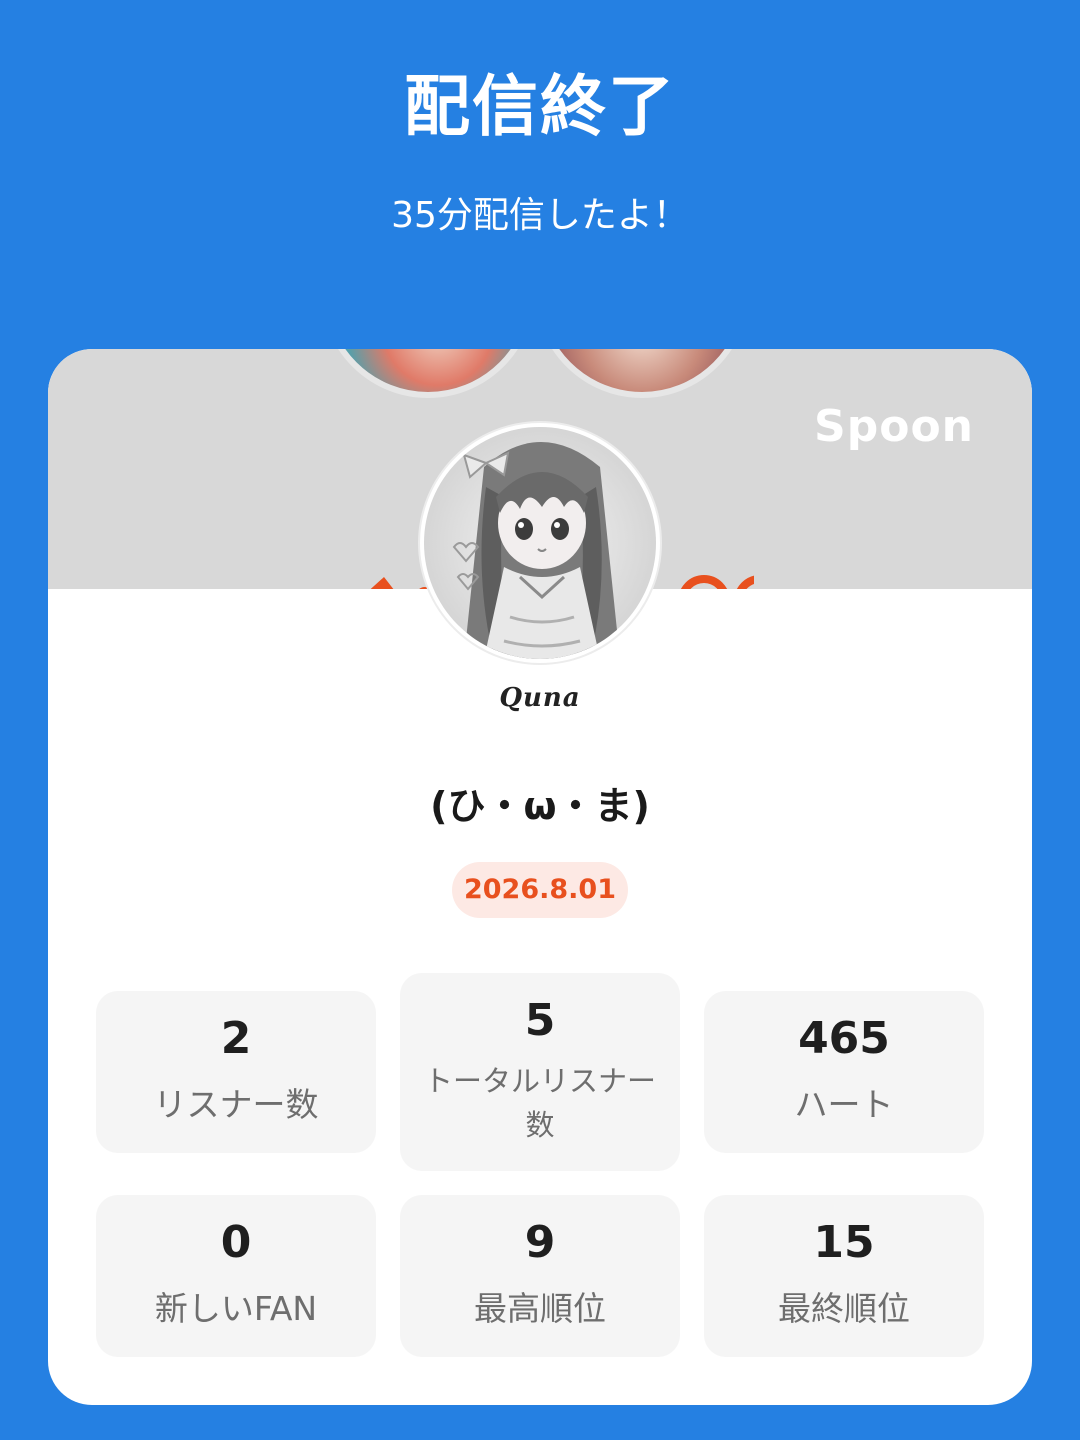  Describe the element at coordinates (540, 890) in the screenshot. I see `date-badge: 2026.8.01` at that location.